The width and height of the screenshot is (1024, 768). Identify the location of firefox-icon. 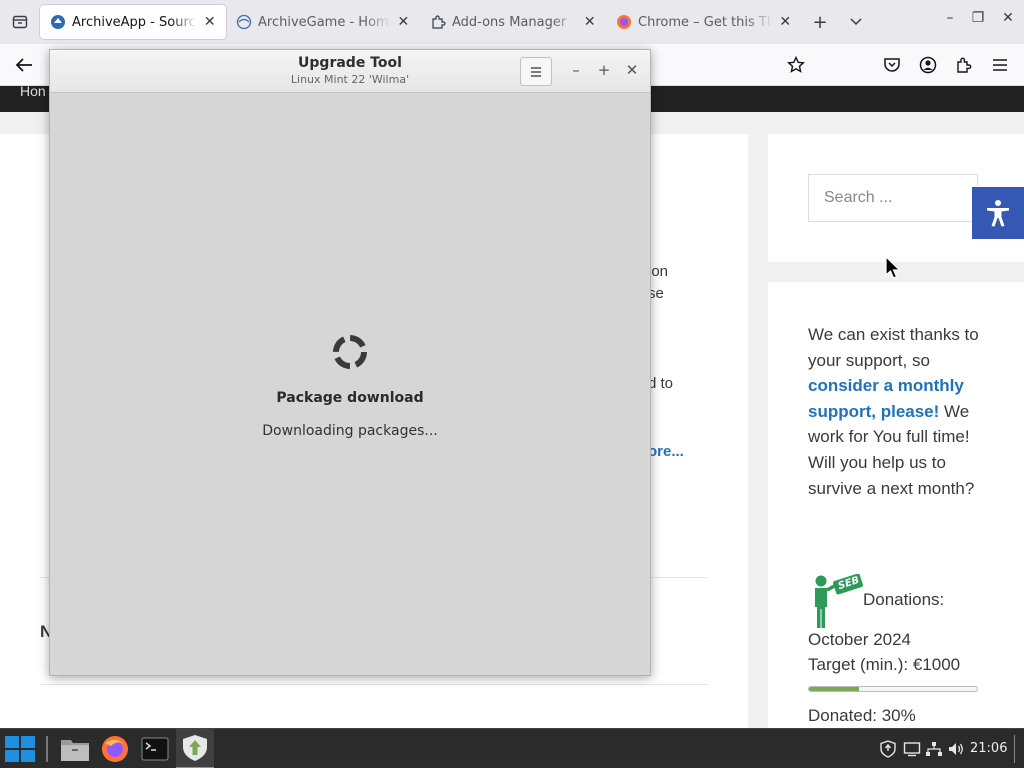
(115, 749).